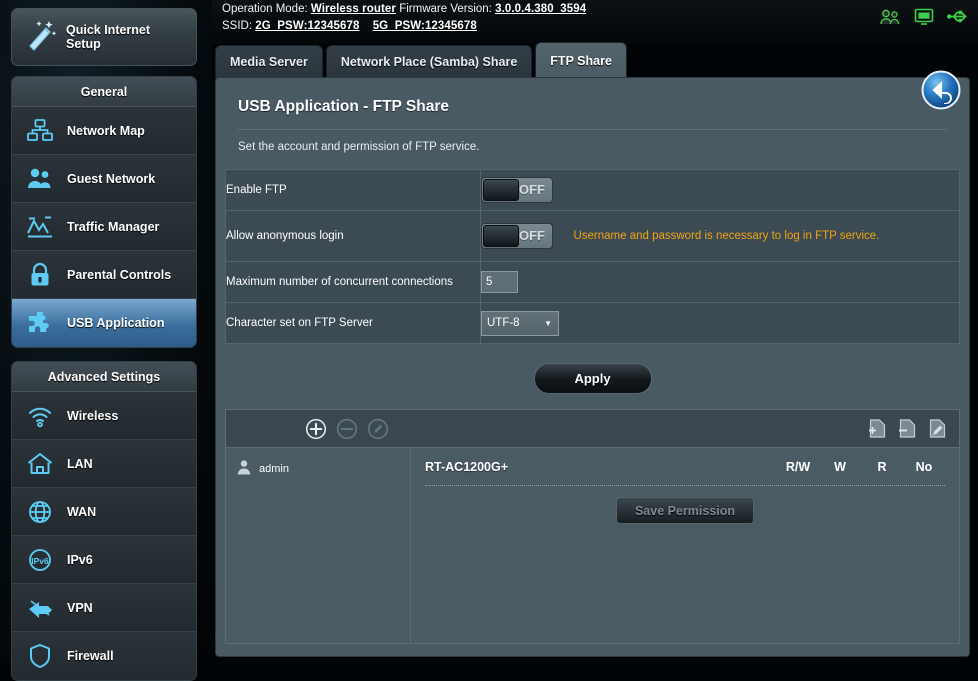 The width and height of the screenshot is (978, 681). What do you see at coordinates (353, 236) in the screenshot?
I see `label-allow-anonymous-login: Allow anonymous login` at bounding box center [353, 236].